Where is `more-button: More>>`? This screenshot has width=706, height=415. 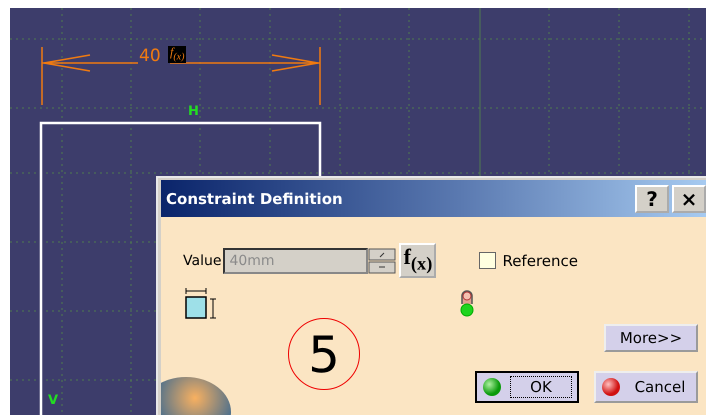 more-button: More>> is located at coordinates (651, 338).